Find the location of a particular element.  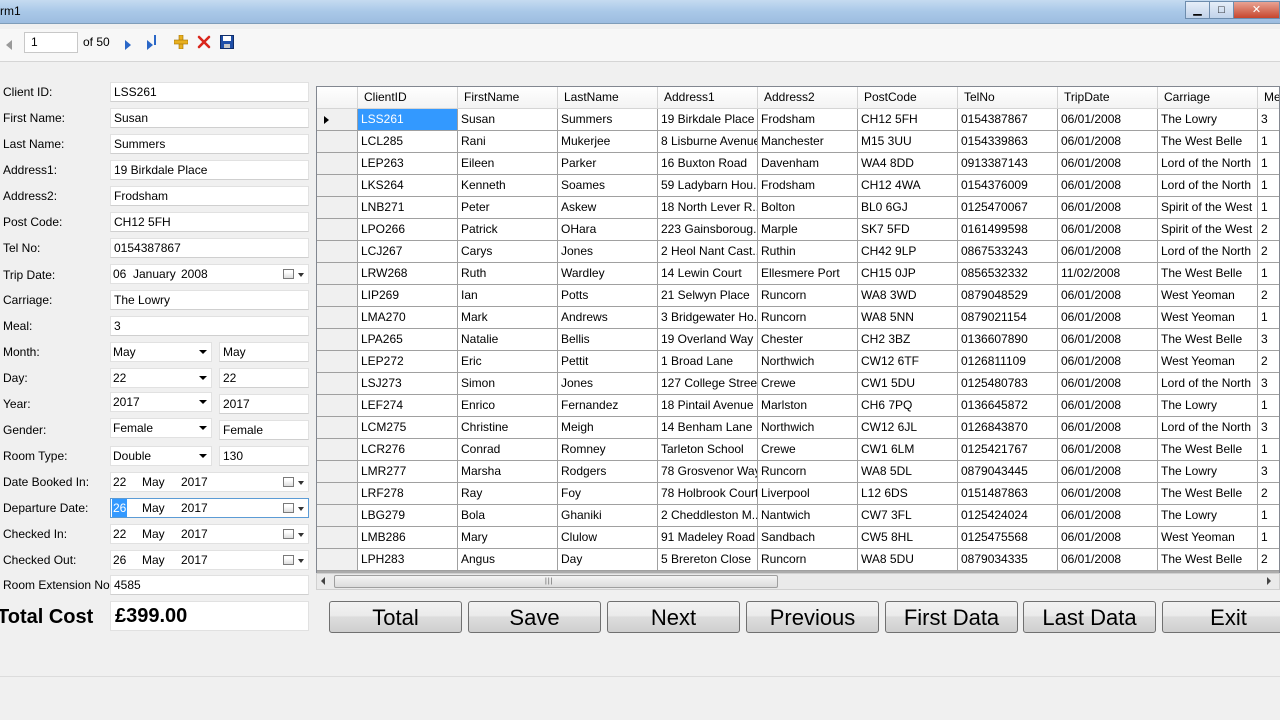

table-cell: 0125480783 is located at coordinates (1008, 384).